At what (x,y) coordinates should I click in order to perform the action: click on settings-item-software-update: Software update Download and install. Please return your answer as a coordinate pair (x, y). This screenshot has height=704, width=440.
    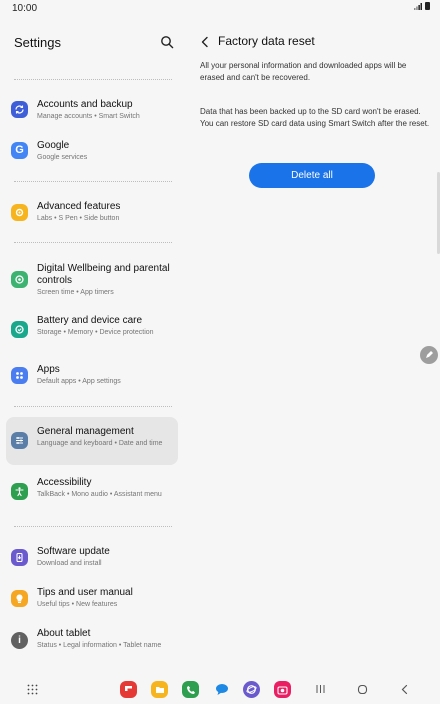
    Looking at the image, I should click on (92, 557).